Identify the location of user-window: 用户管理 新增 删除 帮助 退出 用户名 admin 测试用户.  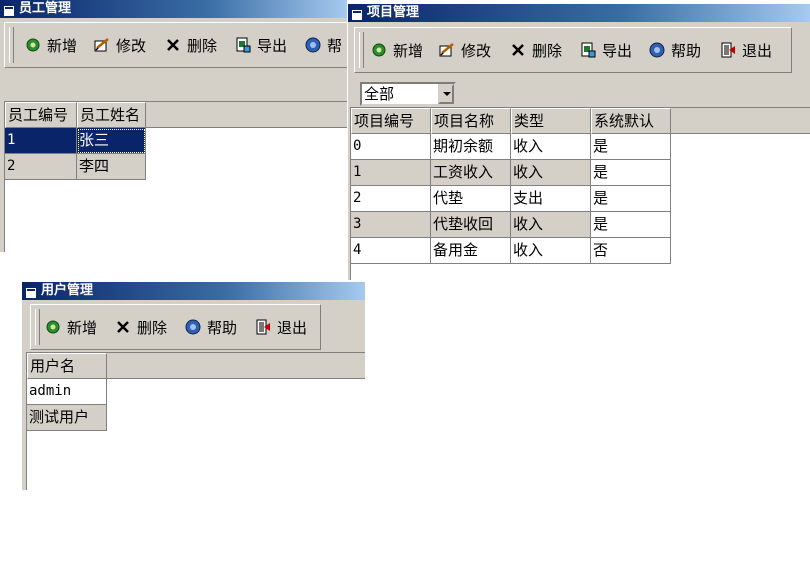
(193, 386).